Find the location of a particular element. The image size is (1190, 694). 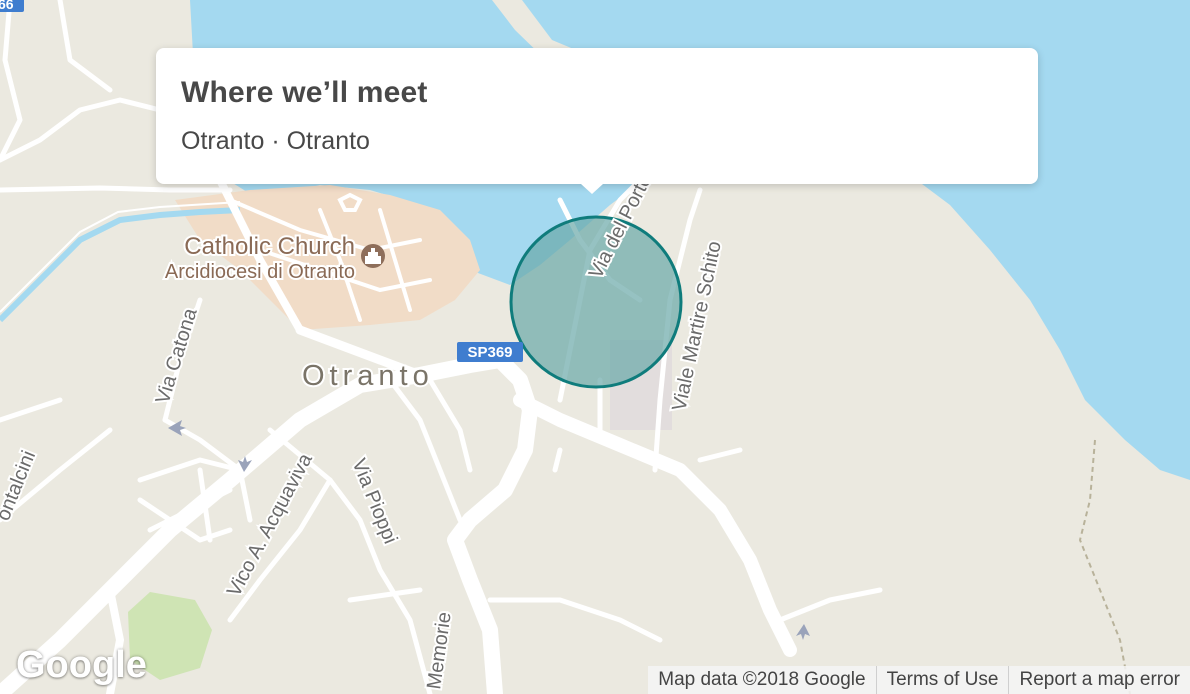

location-area-marker is located at coordinates (596, 302).